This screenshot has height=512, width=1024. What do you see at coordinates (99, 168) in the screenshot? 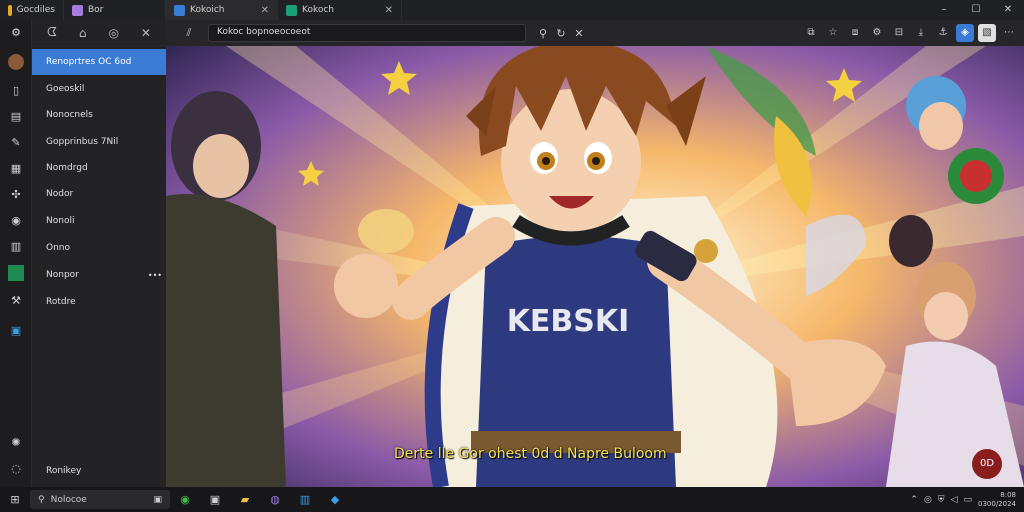
I see `sidebar-item-5: Nomdrgd` at bounding box center [99, 168].